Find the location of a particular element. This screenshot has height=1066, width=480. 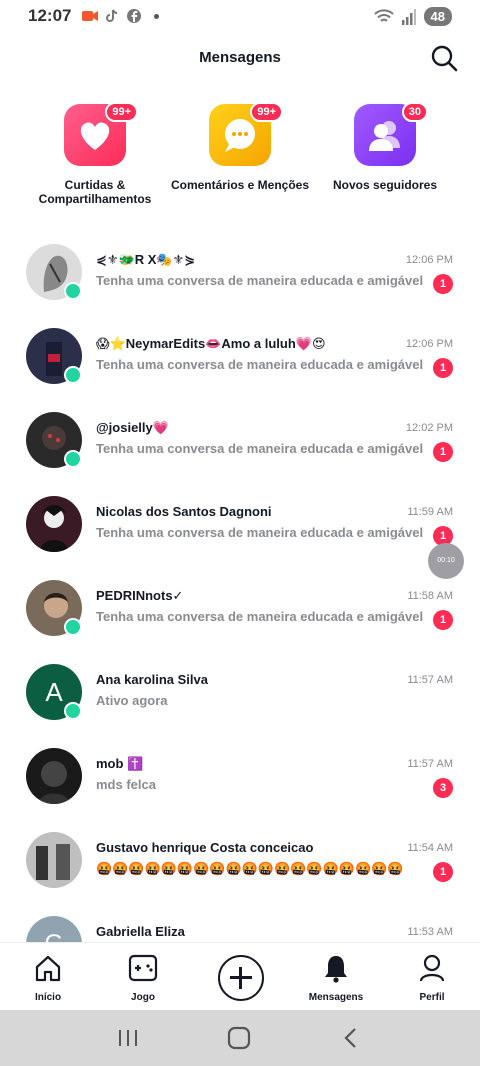

create-button is located at coordinates (241, 978).